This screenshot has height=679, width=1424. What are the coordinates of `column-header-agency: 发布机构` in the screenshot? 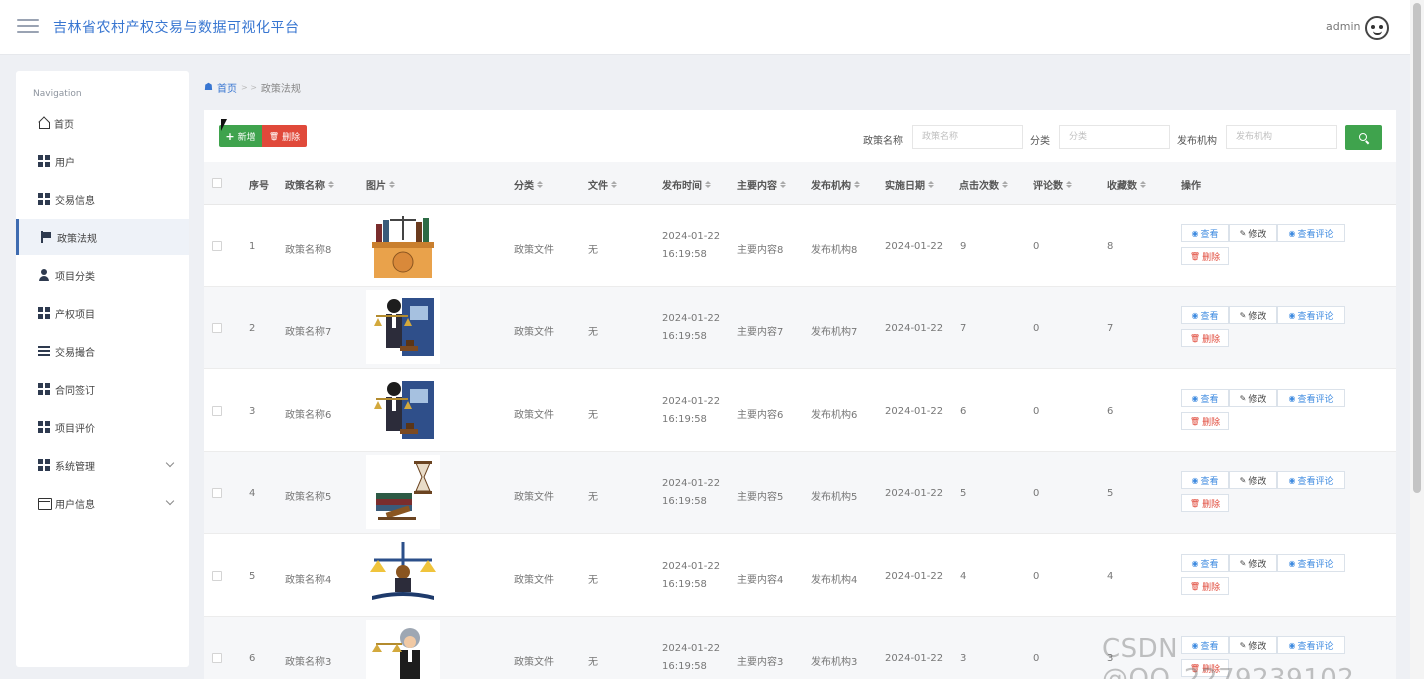 It's located at (835, 184).